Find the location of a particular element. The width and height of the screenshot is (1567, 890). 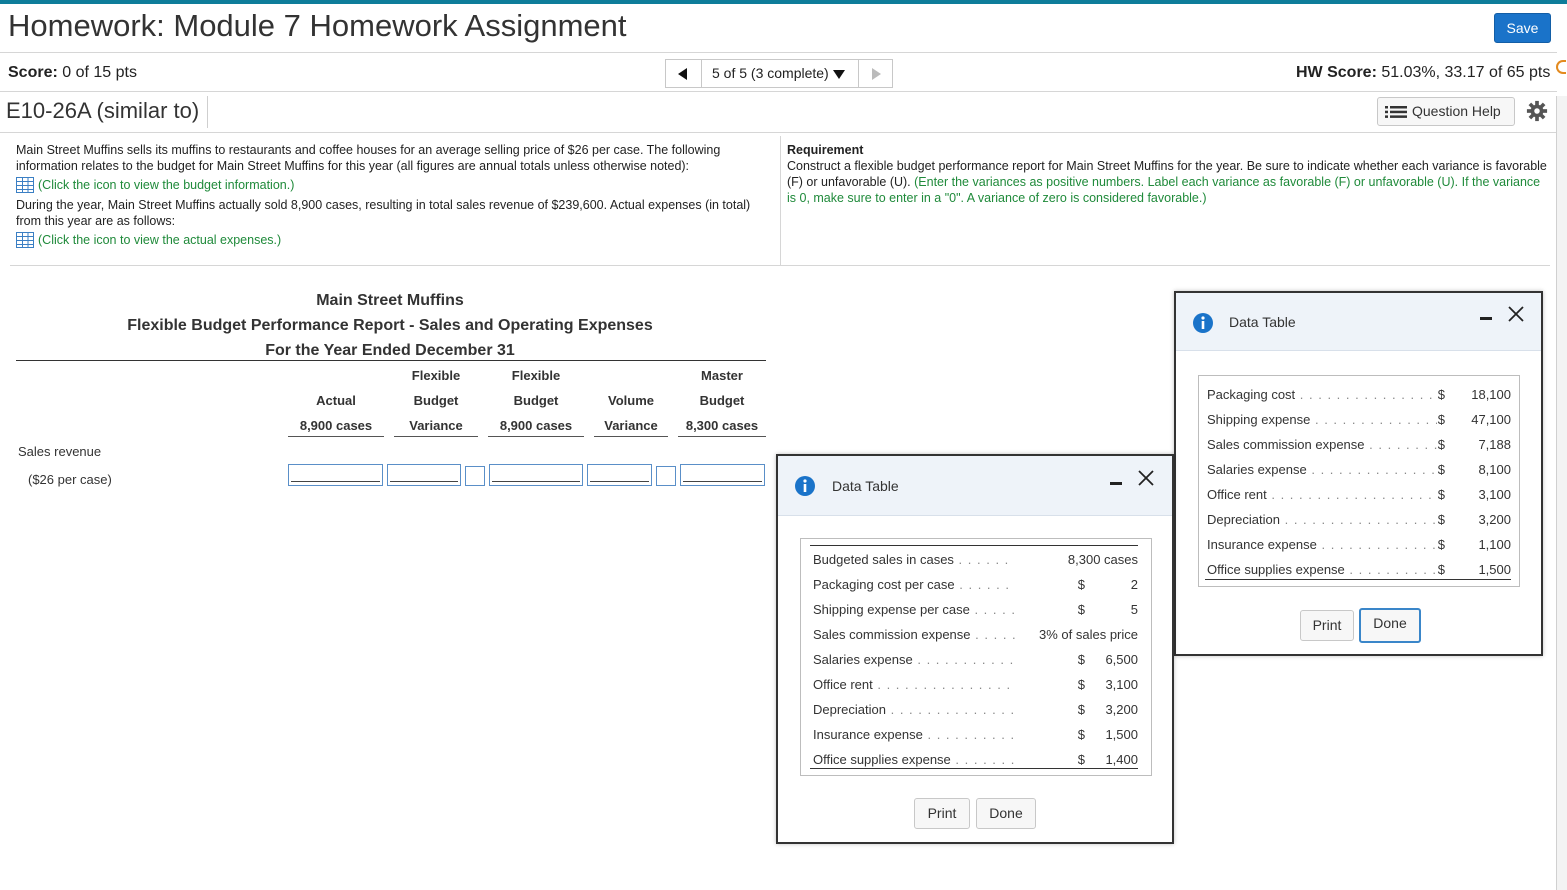

row-label-text: Packaging cost per case is located at coordinates (884, 584).